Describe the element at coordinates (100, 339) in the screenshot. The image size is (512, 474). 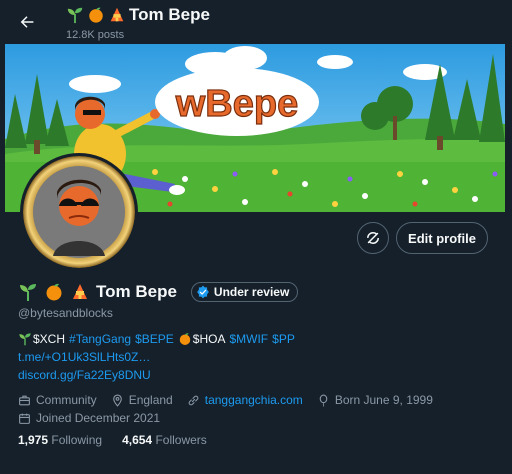
I see `bio-hashtag-tanggang: #TangGang` at that location.